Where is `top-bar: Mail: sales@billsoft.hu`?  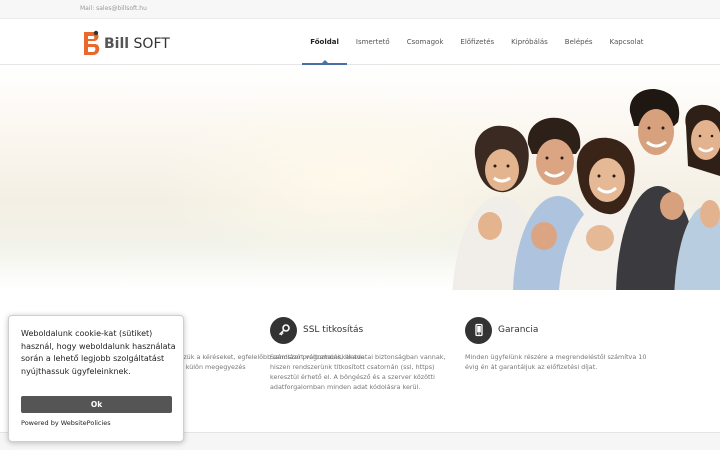 top-bar: Mail: sales@billsoft.hu is located at coordinates (360, 9).